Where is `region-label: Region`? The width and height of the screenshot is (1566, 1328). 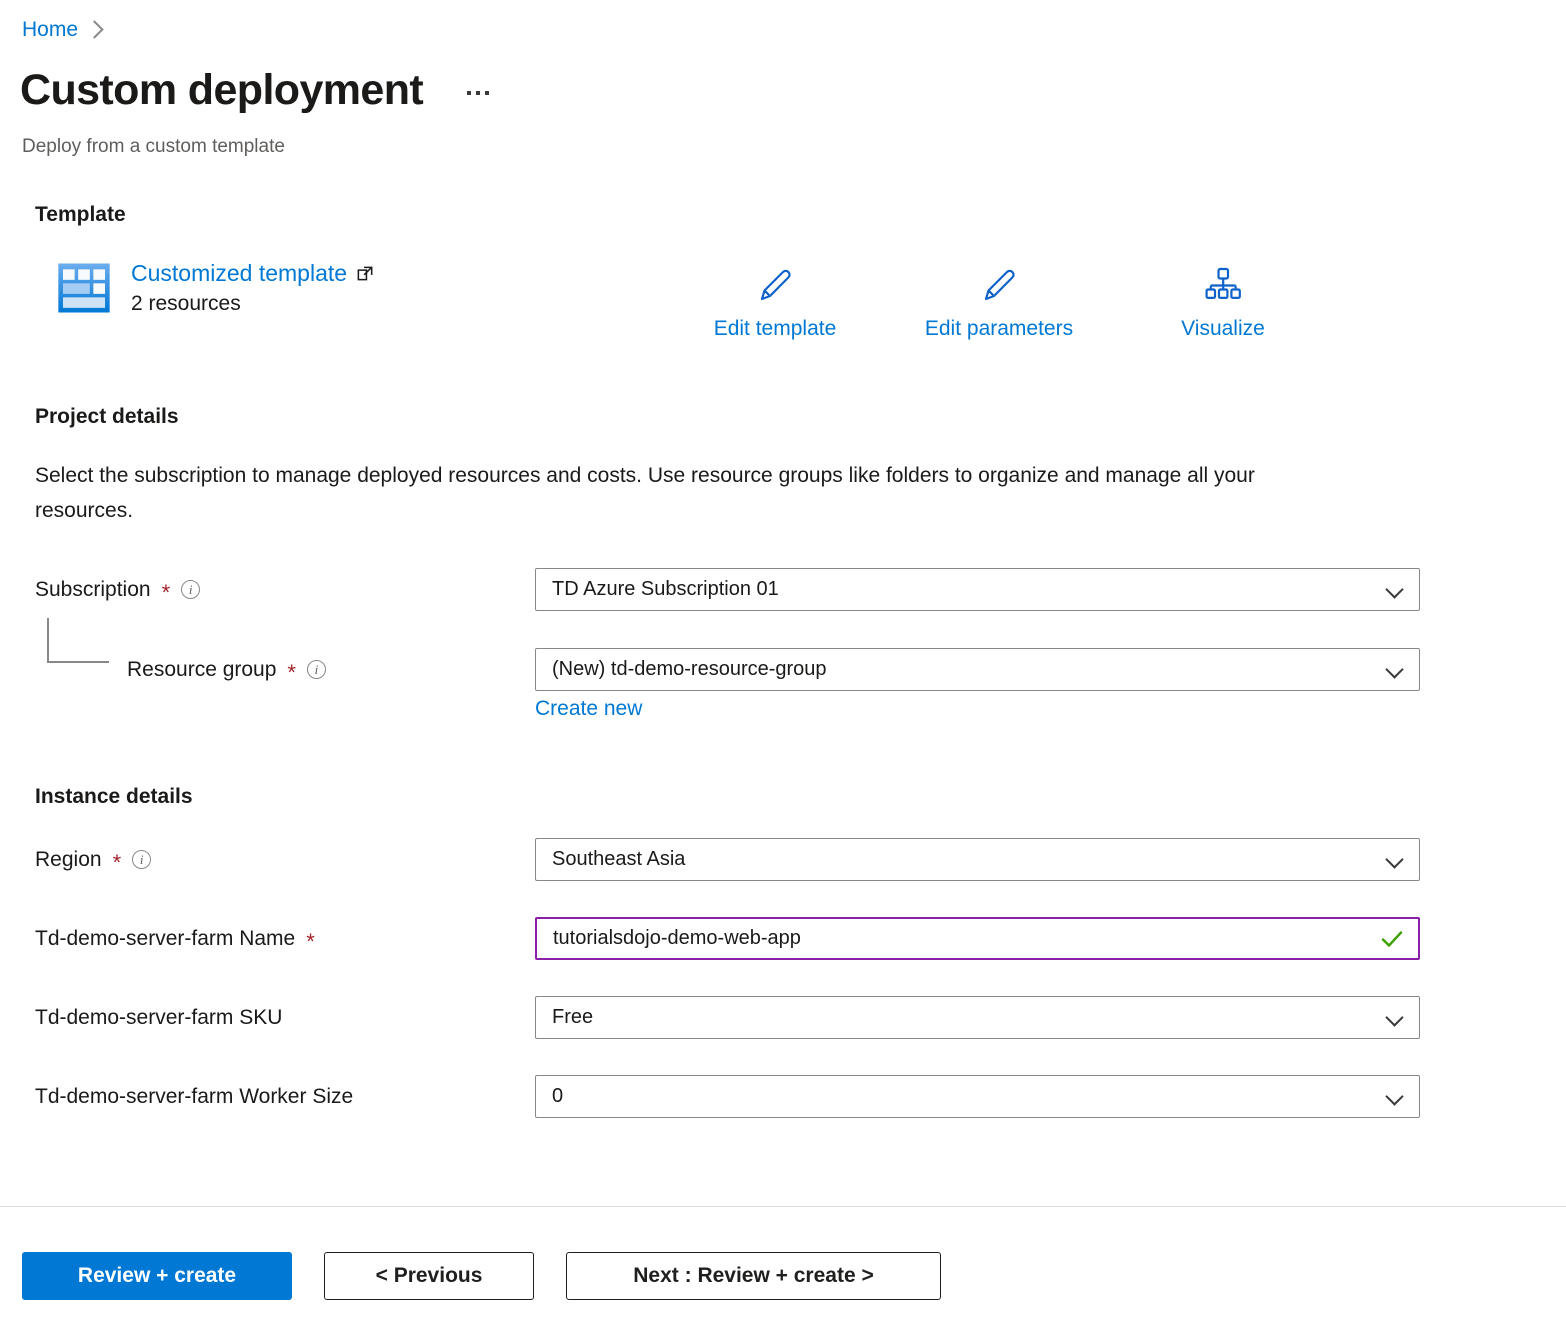 region-label: Region is located at coordinates (68, 859).